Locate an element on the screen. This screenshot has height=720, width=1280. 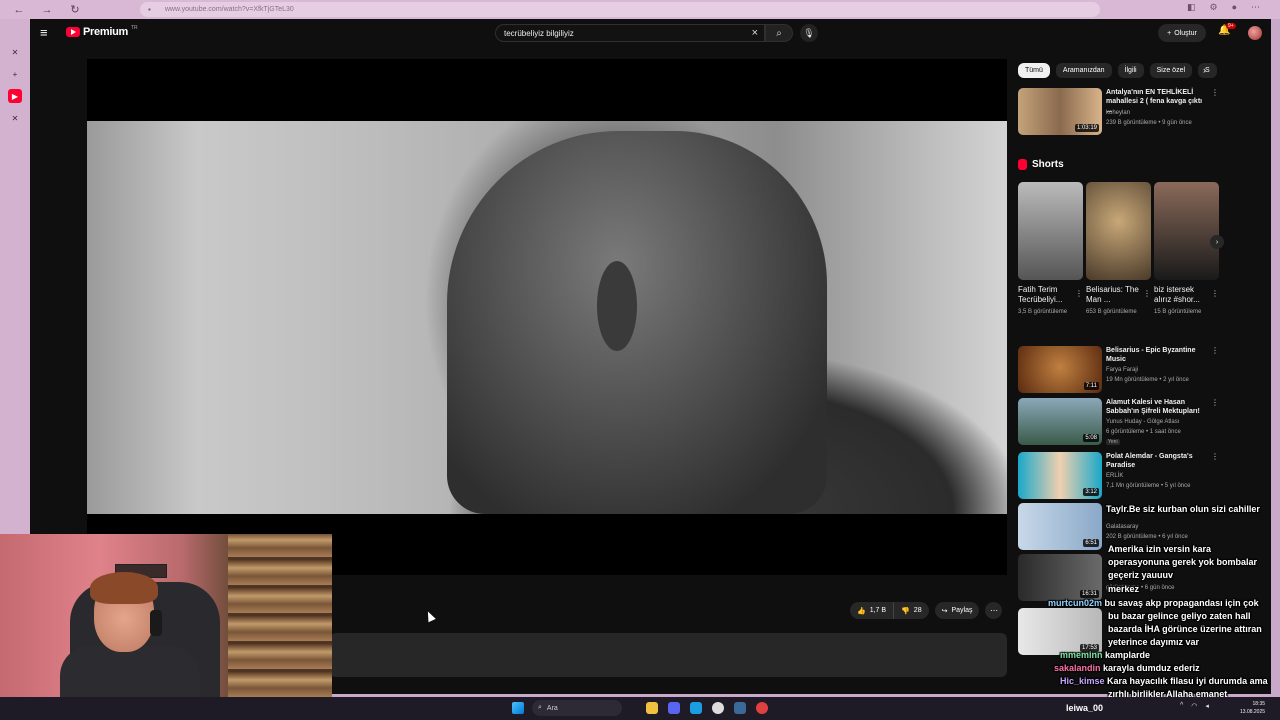
video-title: Polat Alemdar - Gangsta's Paradise is located at coordinates (1156, 461).